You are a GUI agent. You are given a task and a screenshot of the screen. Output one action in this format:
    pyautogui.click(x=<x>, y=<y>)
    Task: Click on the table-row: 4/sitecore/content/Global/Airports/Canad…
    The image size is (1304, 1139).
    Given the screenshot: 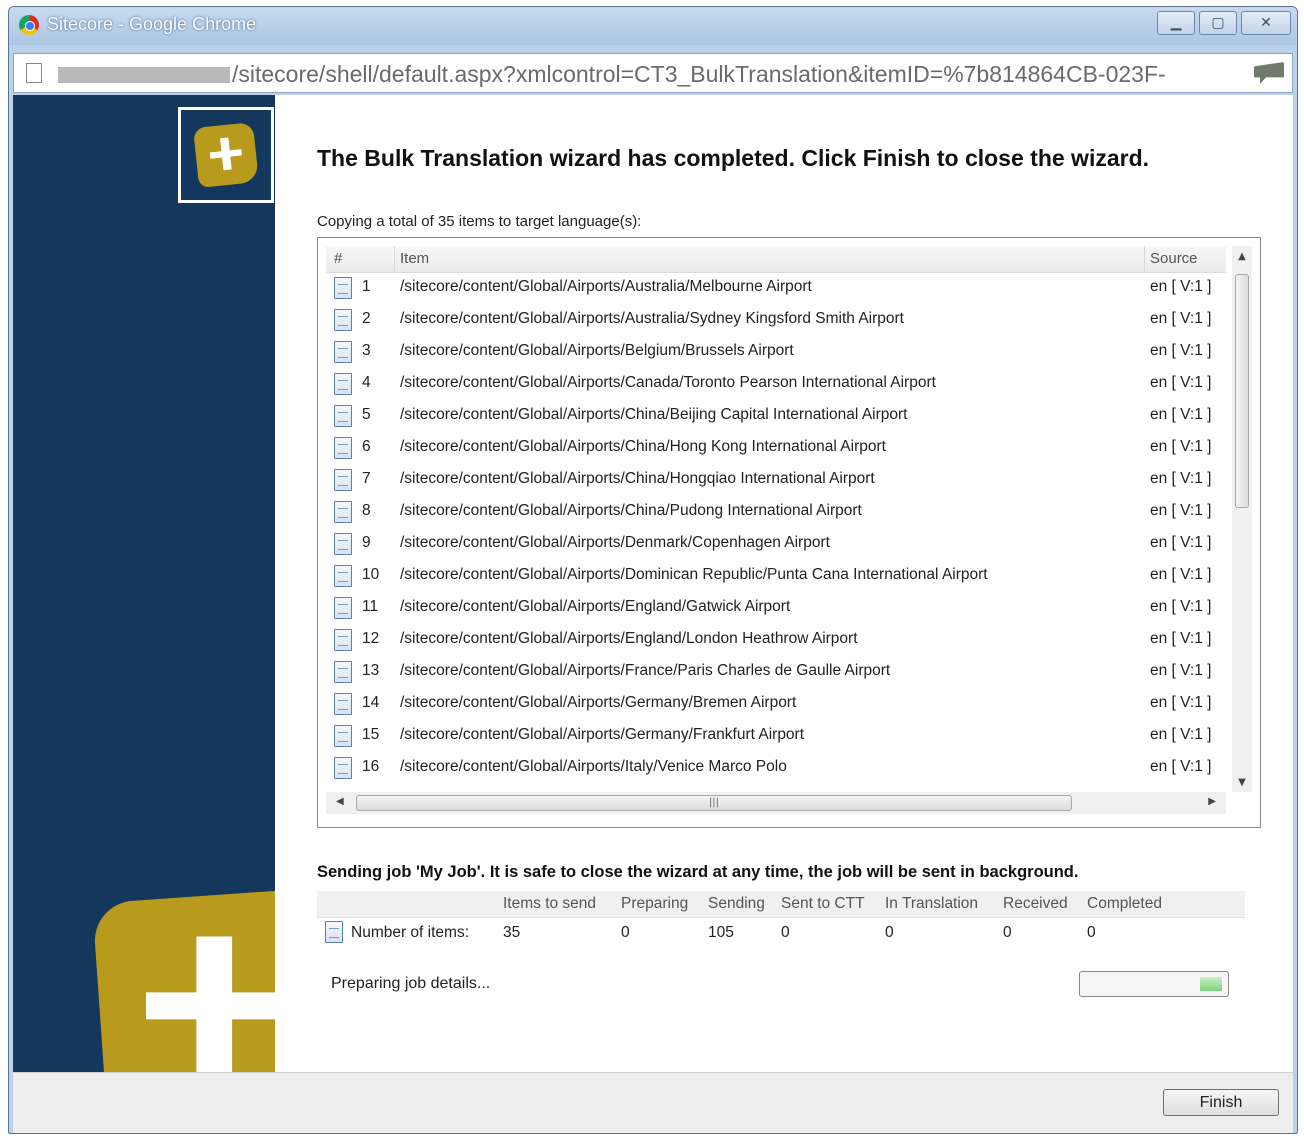 What is the action you would take?
    pyautogui.click(x=776, y=384)
    